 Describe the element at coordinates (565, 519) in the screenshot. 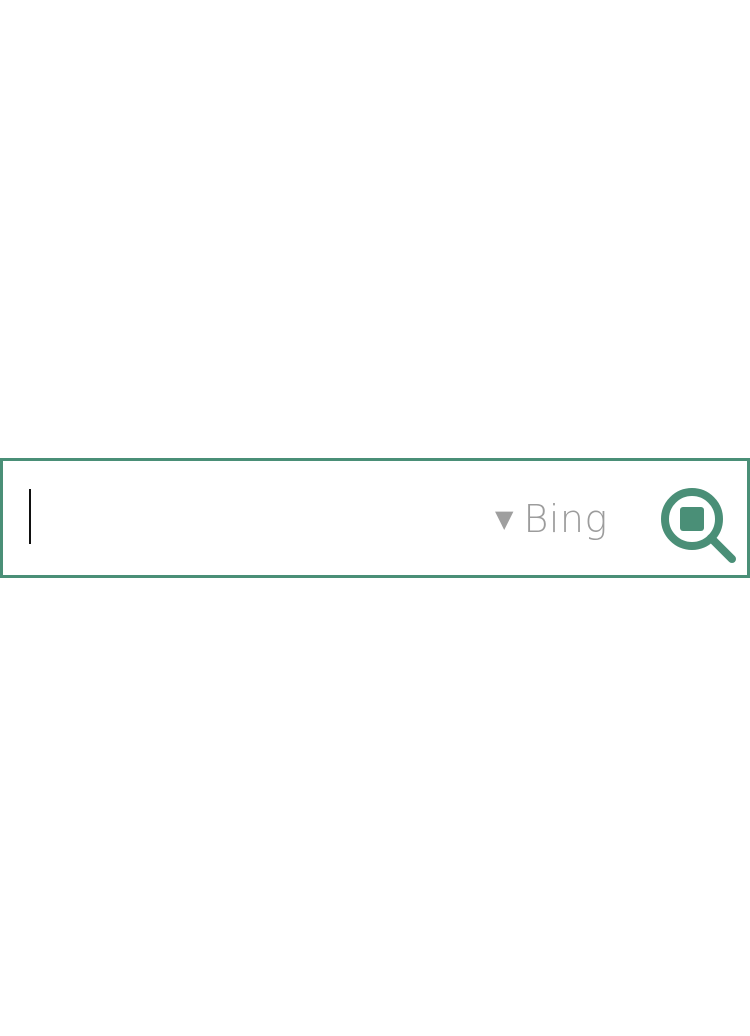

I see `search-engine-label: Bing` at that location.